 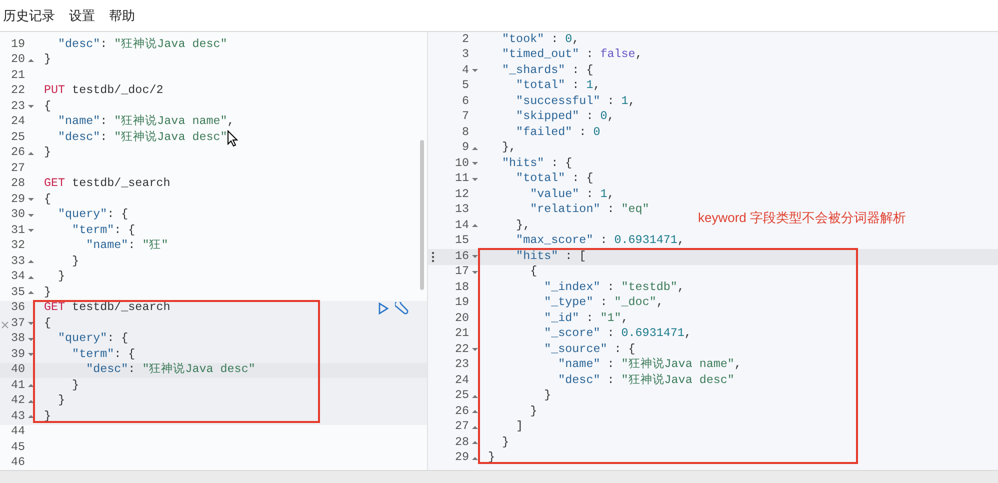 What do you see at coordinates (599, 241) in the screenshot?
I see `code-line: "max_score" : 0.6931471,` at bounding box center [599, 241].